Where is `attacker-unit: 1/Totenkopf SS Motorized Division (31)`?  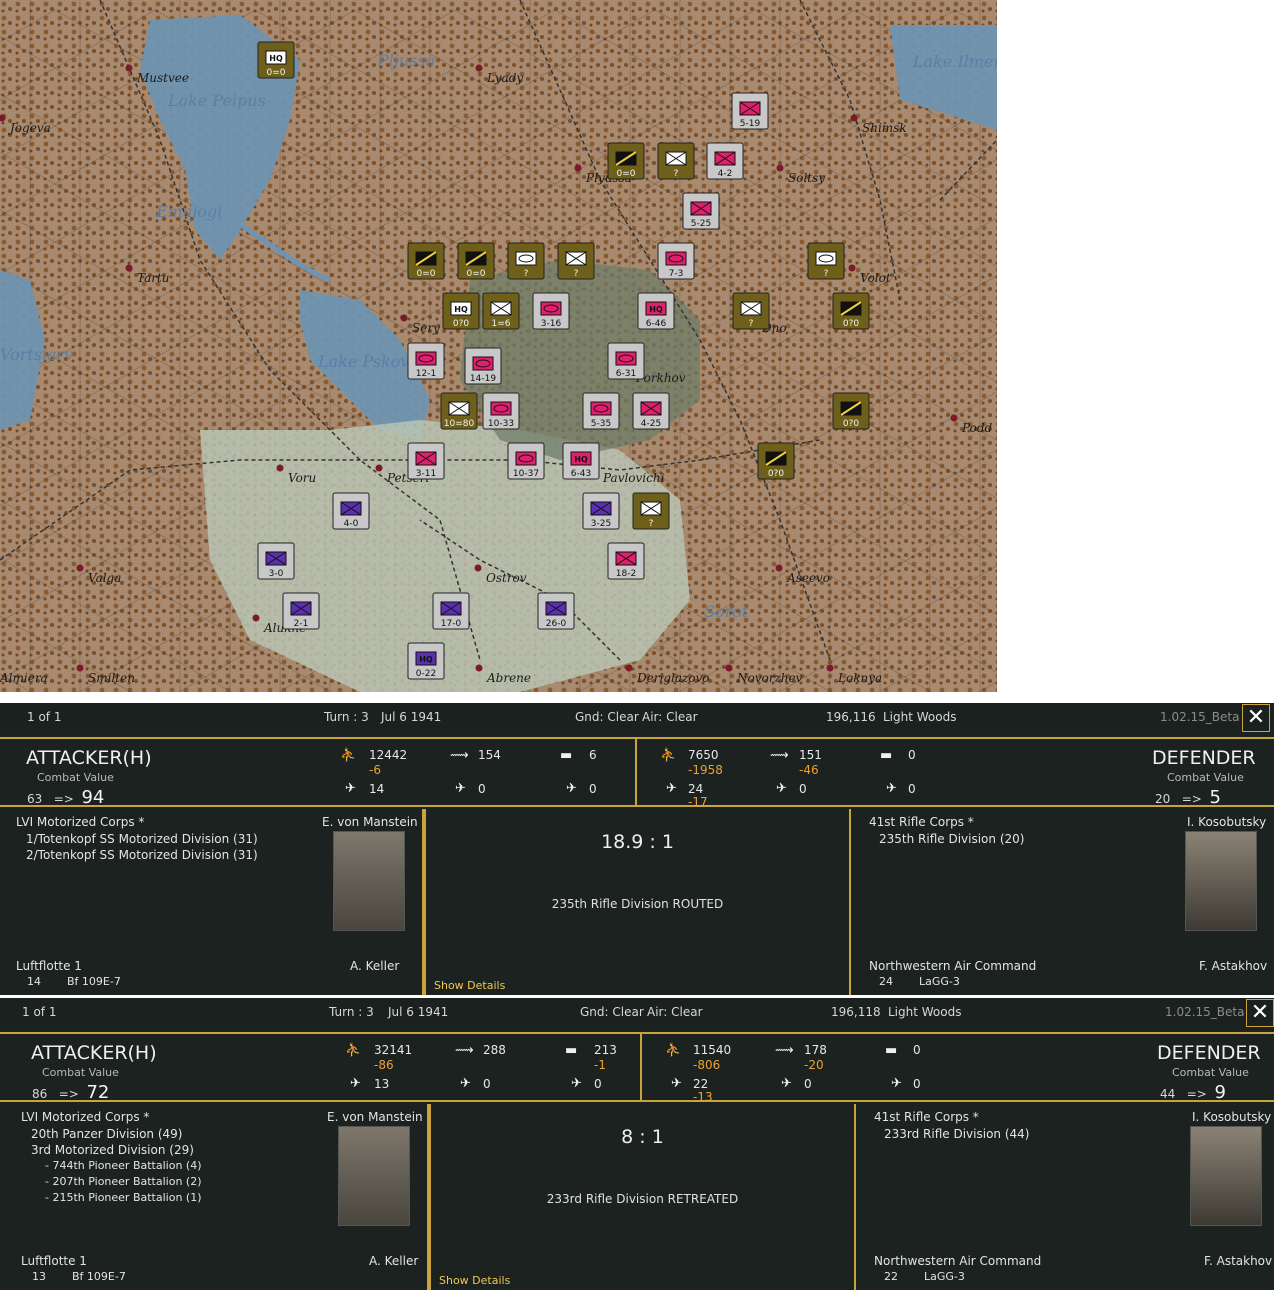
attacker-unit: 1/Totenkopf SS Motorized Division (31) is located at coordinates (142, 839).